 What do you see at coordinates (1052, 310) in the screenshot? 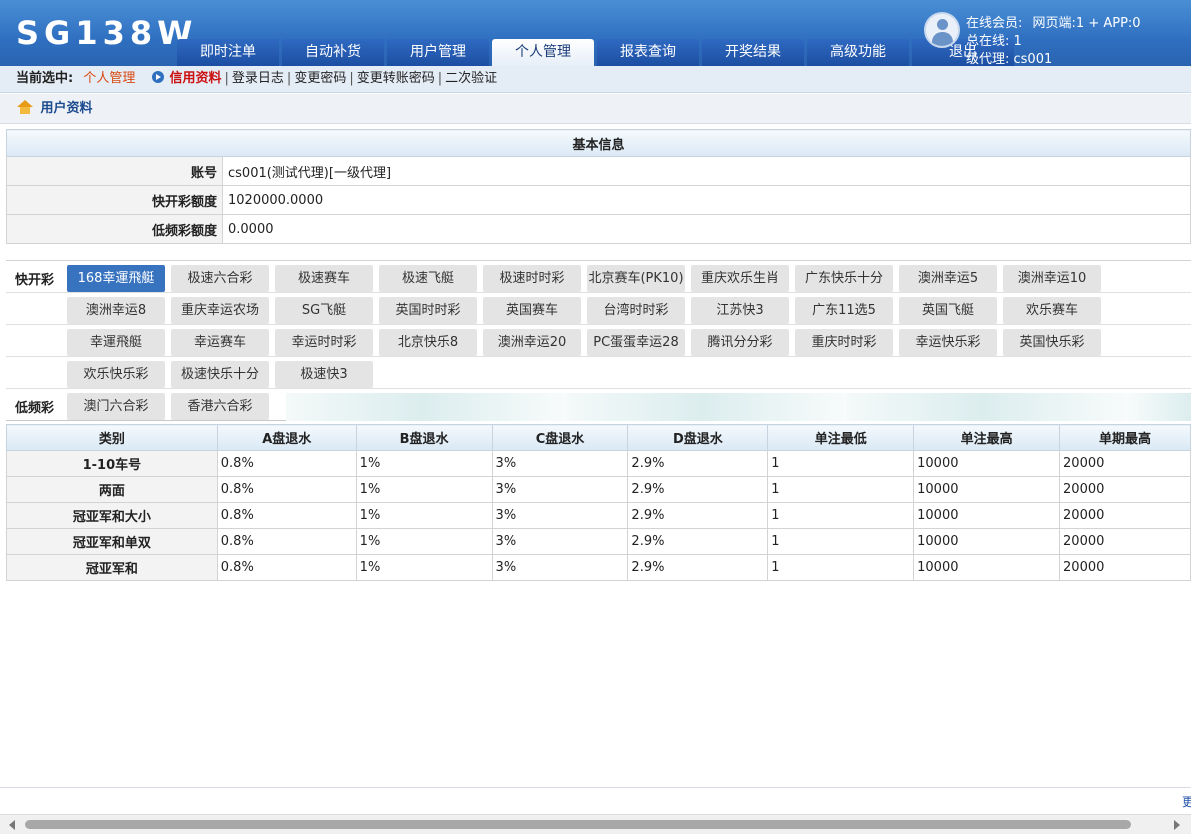
I see `game-button: 欢乐赛车` at bounding box center [1052, 310].